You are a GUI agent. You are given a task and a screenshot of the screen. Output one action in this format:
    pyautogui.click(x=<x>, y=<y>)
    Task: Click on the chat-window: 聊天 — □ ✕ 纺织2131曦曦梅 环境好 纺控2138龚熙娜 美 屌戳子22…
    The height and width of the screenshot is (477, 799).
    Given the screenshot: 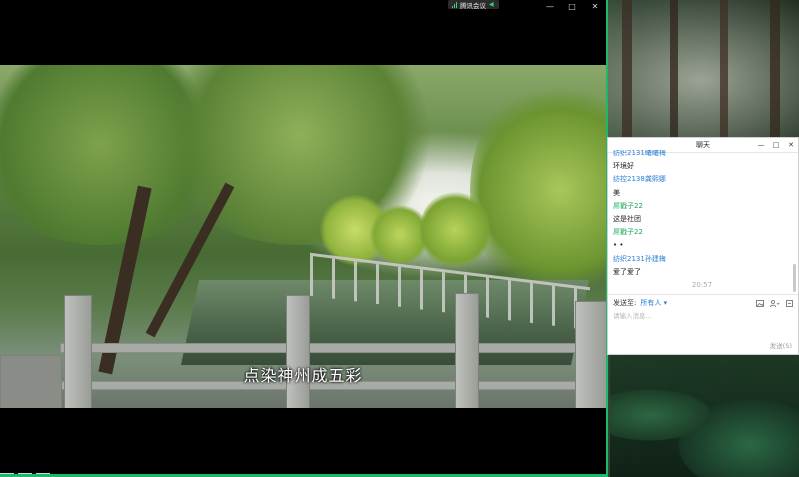 What is the action you would take?
    pyautogui.click(x=703, y=246)
    